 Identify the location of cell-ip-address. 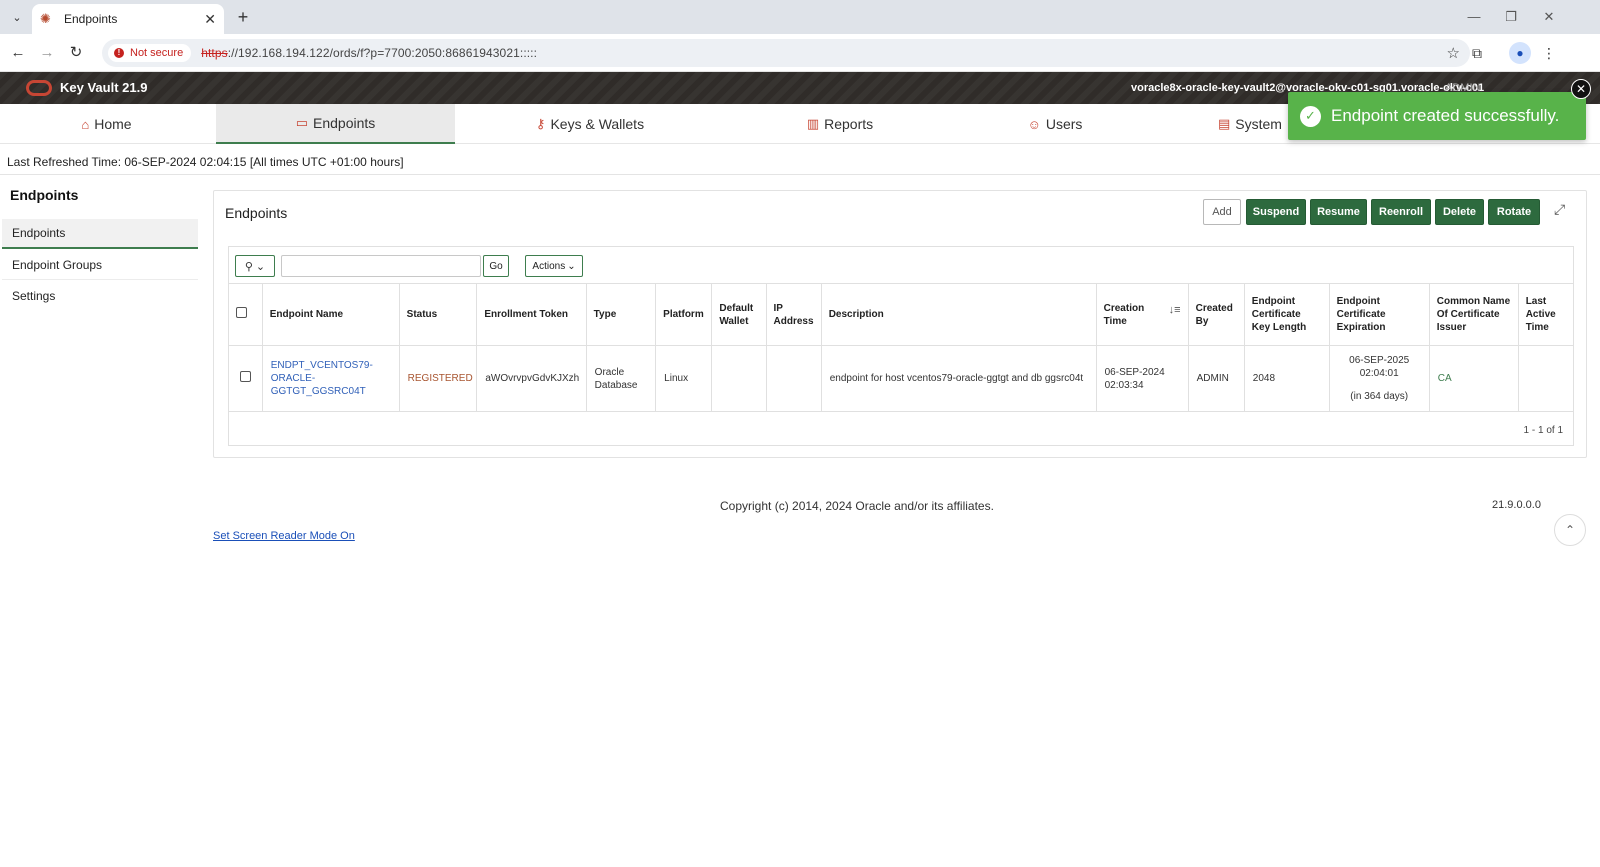
(793, 378).